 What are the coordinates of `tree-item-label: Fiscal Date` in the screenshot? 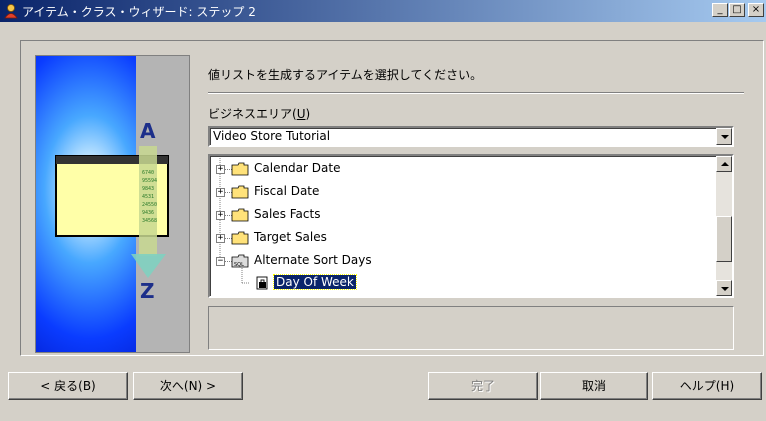 It's located at (287, 191).